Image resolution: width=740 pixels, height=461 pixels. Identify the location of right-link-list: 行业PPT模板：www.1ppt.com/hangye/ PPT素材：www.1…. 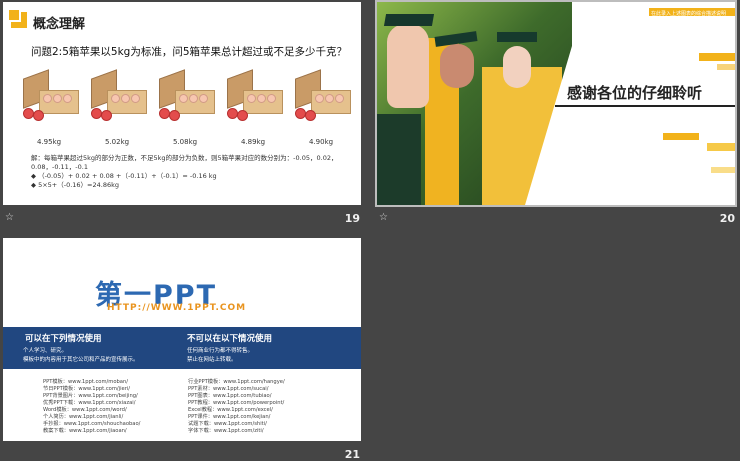
(236, 407).